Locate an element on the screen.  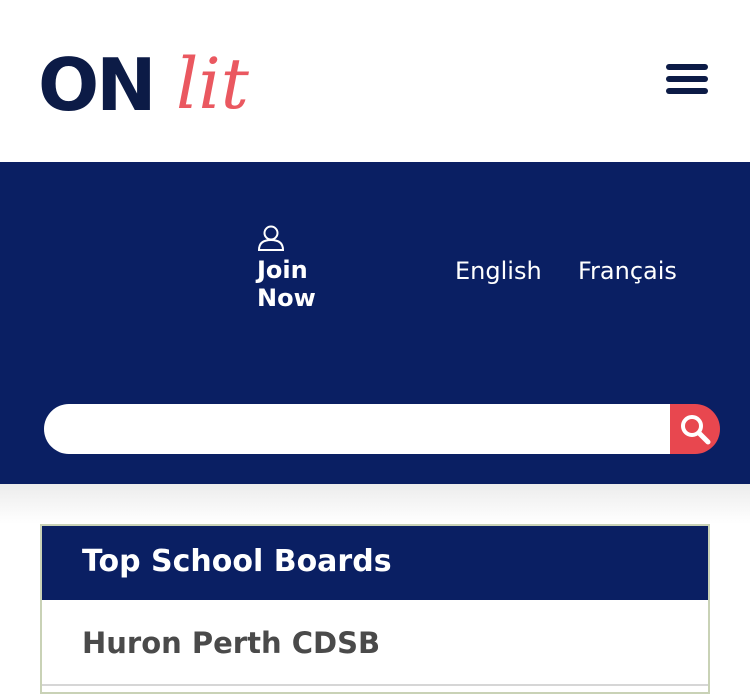
card-header: Top School Boards is located at coordinates (375, 563).